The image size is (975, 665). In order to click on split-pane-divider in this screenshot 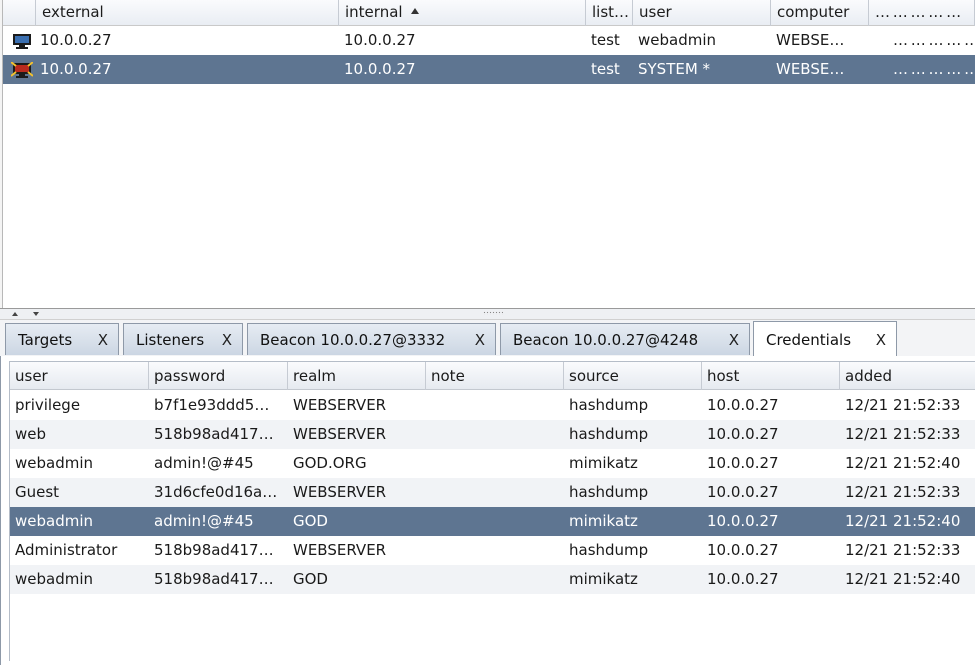, I will do `click(487, 314)`.